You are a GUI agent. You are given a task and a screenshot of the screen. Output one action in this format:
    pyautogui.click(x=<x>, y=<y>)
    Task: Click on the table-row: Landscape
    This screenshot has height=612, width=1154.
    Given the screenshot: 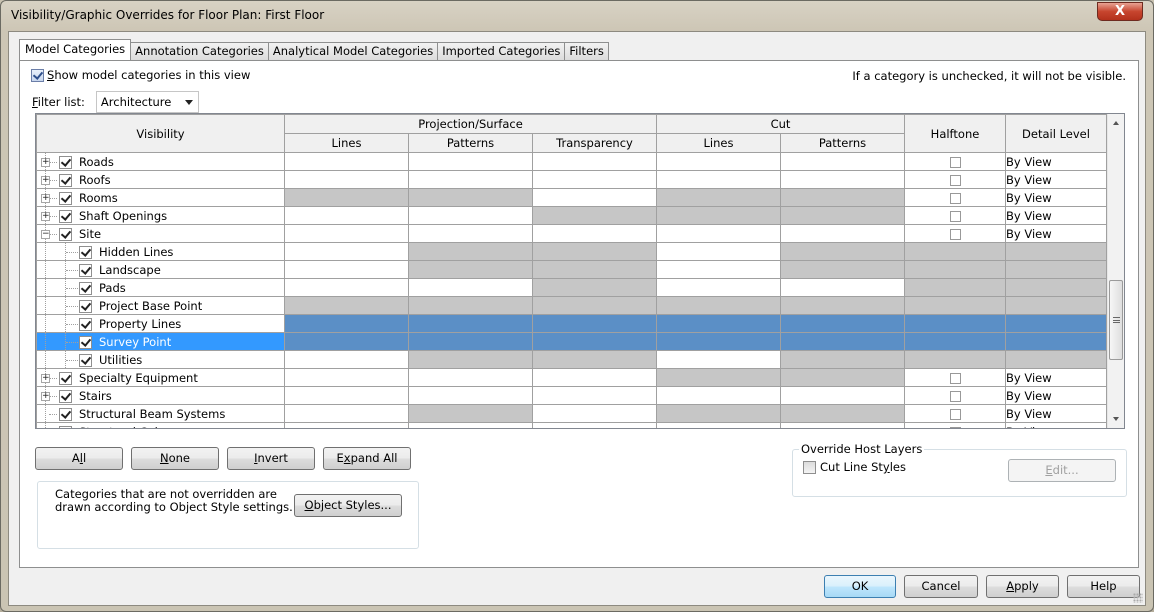 What is the action you would take?
    pyautogui.click(x=571, y=269)
    